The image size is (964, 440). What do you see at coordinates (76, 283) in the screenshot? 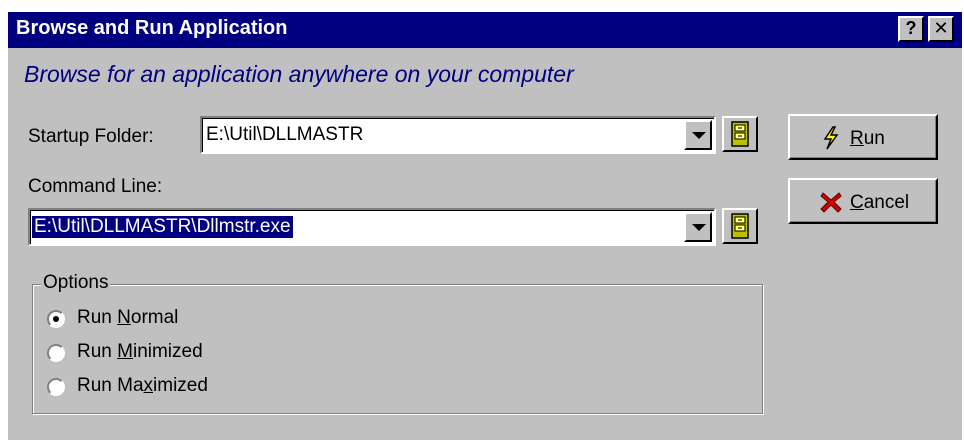
I see `options-legend: Options` at bounding box center [76, 283].